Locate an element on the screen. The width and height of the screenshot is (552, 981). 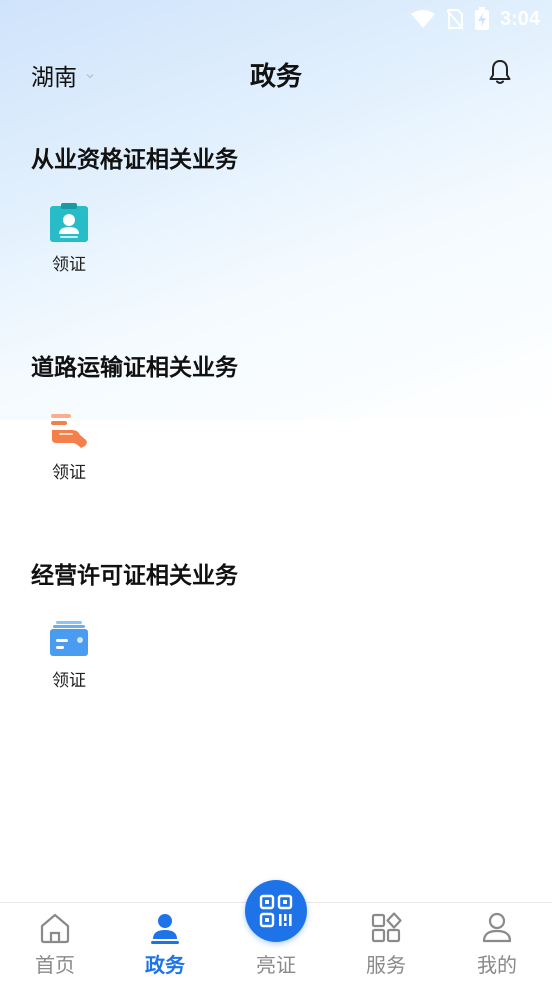
tab-home: 首页 is located at coordinates (55, 942).